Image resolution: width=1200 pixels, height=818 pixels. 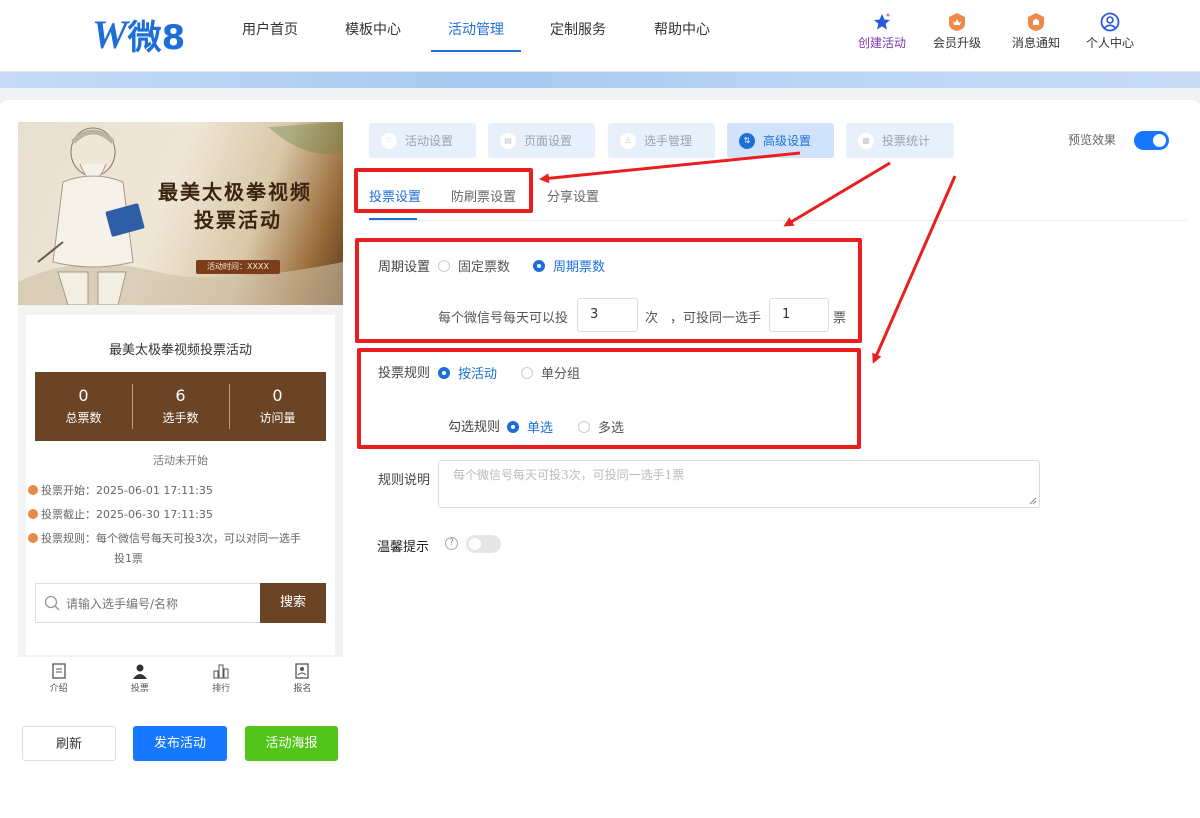 What do you see at coordinates (238, 267) in the screenshot?
I see `banner-time: 活动时间：XXXX` at bounding box center [238, 267].